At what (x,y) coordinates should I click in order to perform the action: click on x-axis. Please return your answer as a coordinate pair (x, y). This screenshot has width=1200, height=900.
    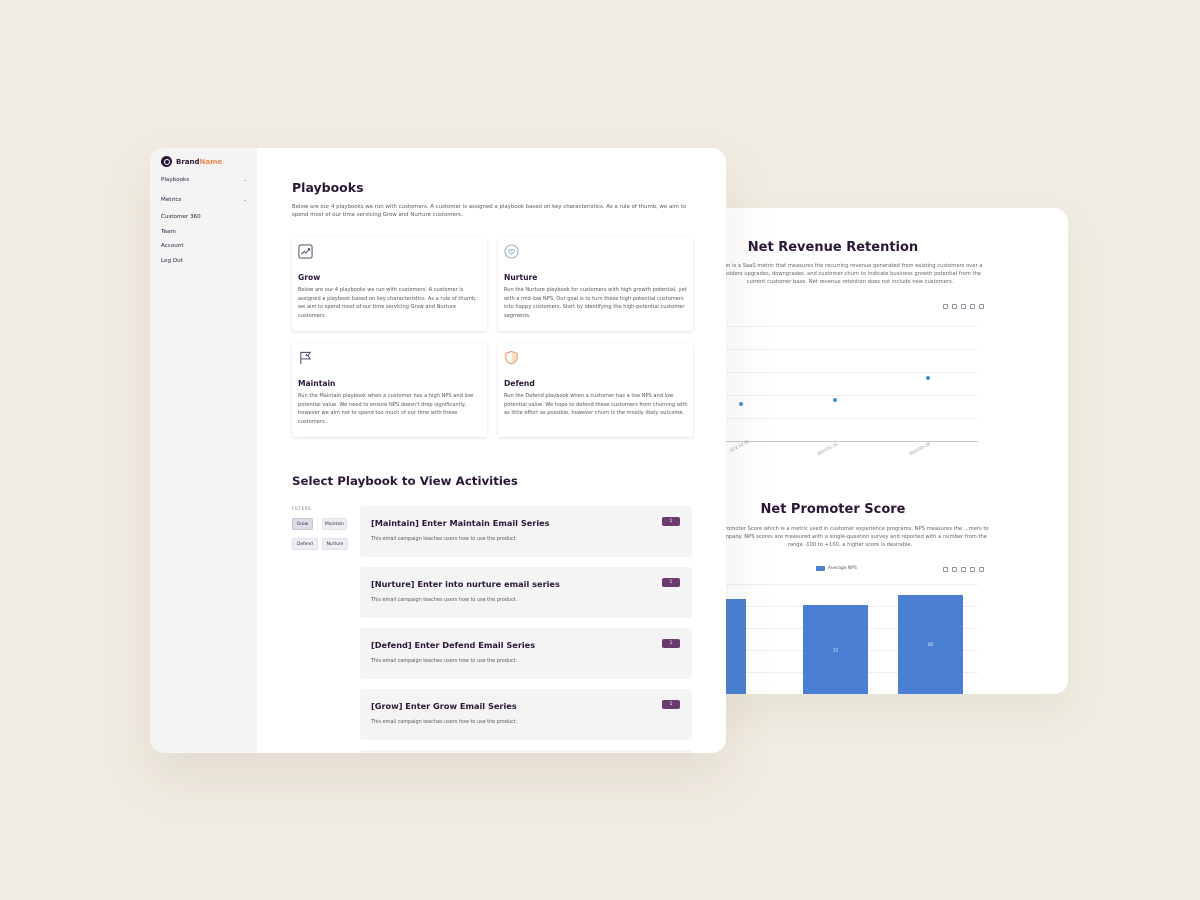
    Looking at the image, I should click on (852, 441).